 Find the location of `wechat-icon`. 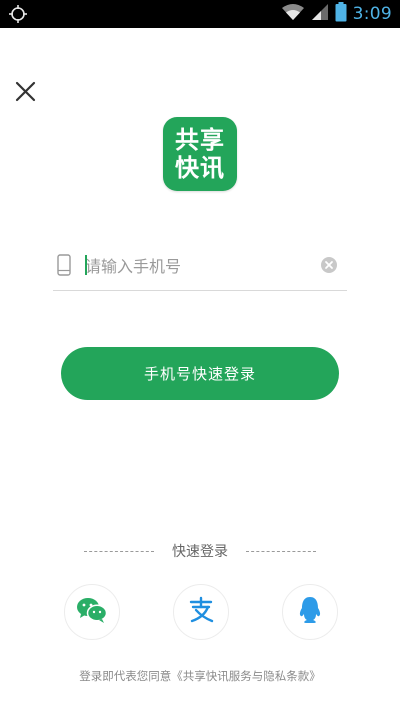

wechat-icon is located at coordinates (92, 612).